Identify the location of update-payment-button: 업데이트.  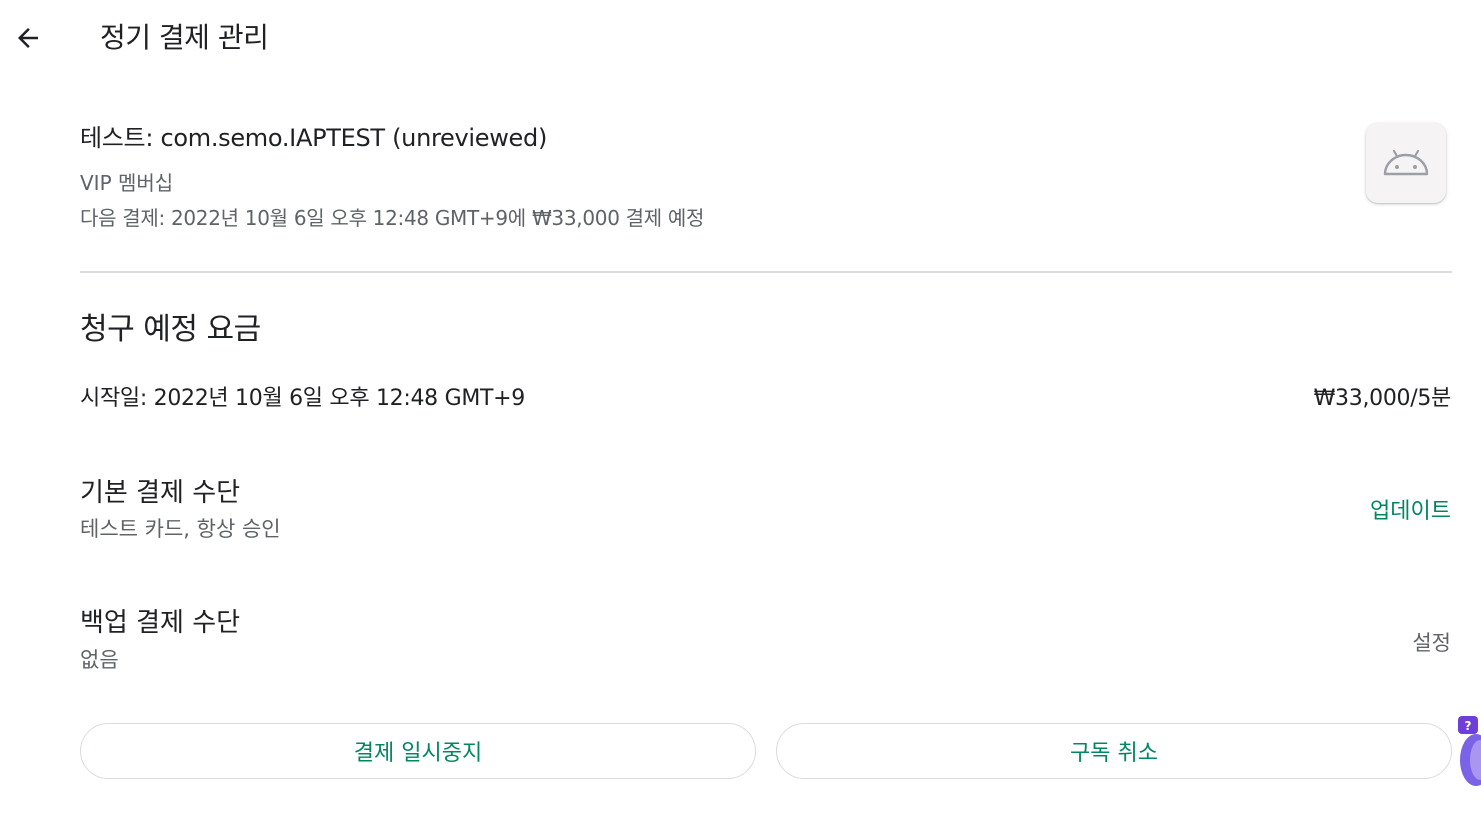
(1410, 512).